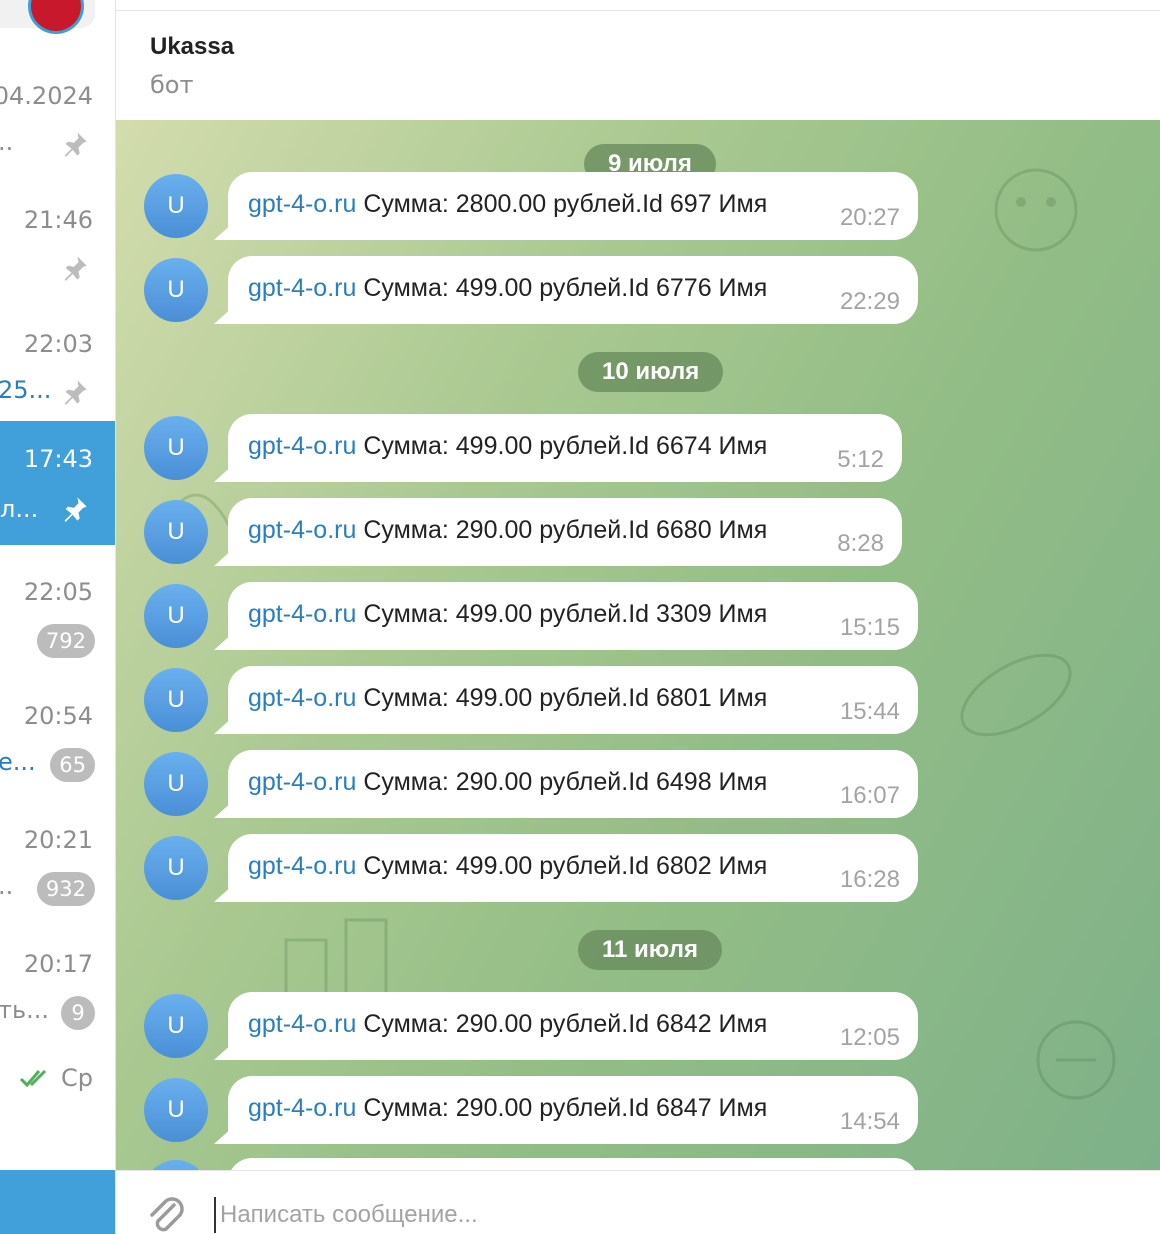 The height and width of the screenshot is (1234, 1160). Describe the element at coordinates (57, 1202) in the screenshot. I see `sidebar-bottom-bar` at that location.